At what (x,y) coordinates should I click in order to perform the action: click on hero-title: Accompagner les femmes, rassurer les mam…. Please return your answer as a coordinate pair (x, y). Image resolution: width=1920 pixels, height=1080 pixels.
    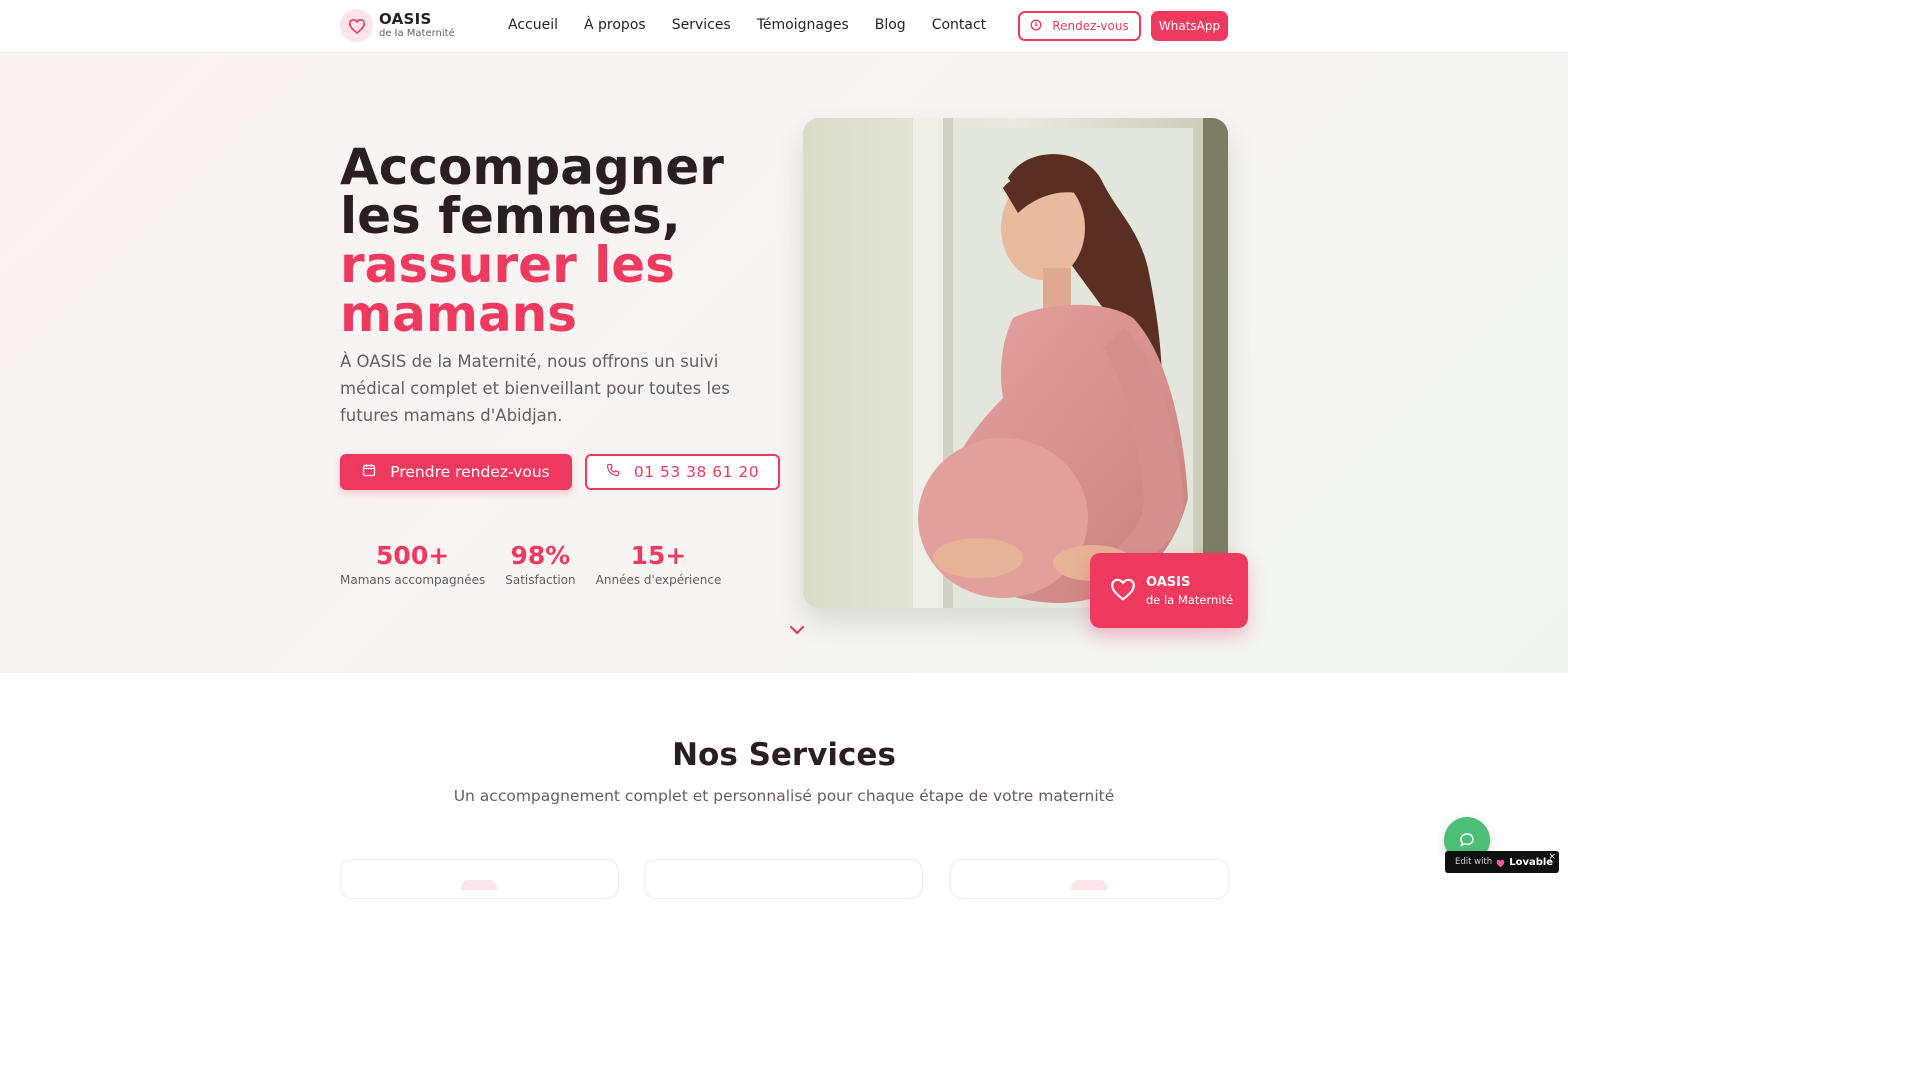
    Looking at the image, I should click on (560, 242).